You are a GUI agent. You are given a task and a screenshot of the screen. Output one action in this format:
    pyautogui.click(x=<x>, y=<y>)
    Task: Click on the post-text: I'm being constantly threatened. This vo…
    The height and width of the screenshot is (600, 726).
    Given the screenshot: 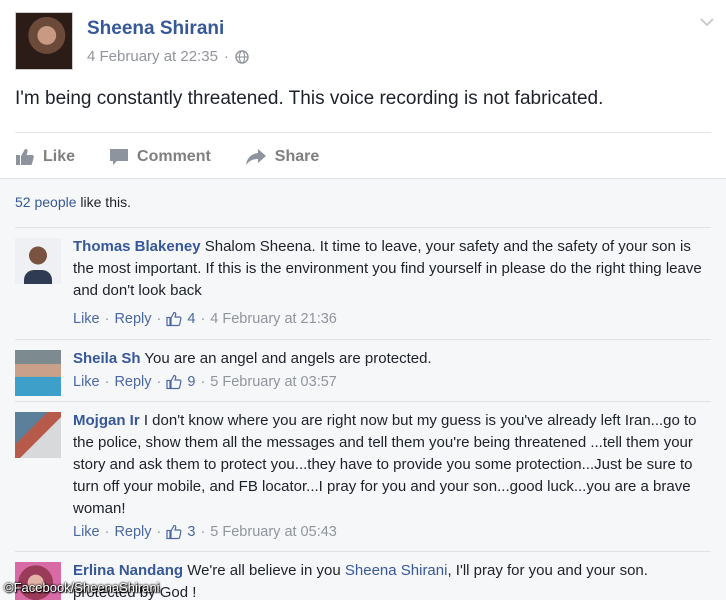 What is the action you would take?
    pyautogui.click(x=309, y=98)
    